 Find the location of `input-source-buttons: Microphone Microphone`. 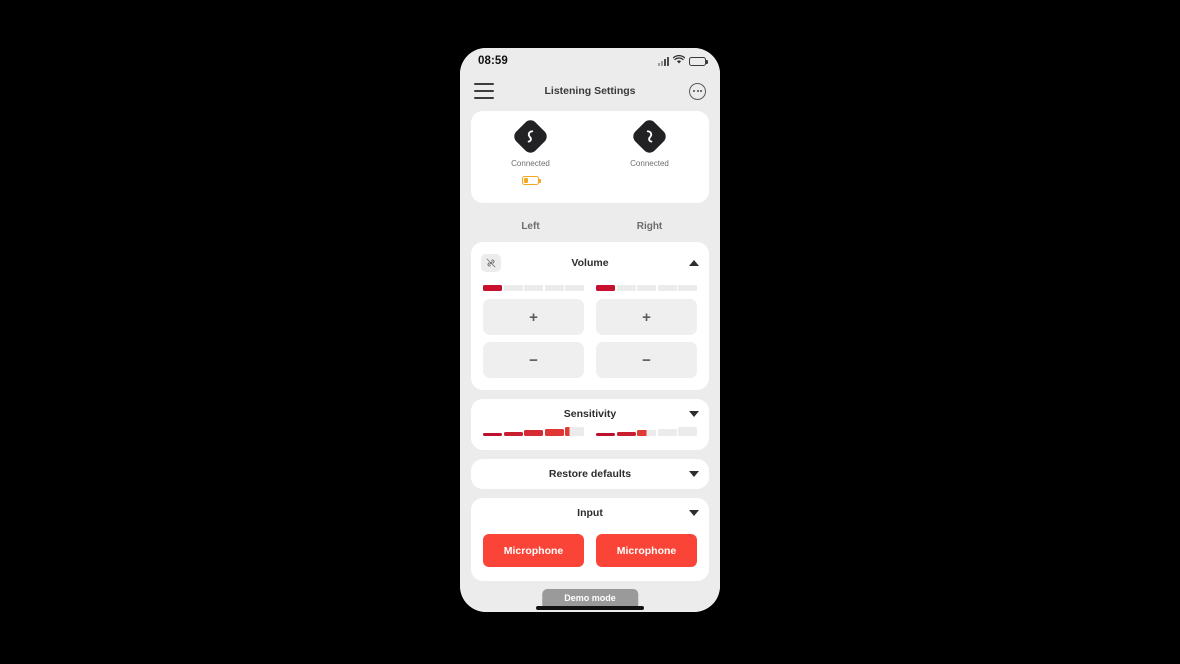

input-source-buttons: Microphone Microphone is located at coordinates (590, 553).